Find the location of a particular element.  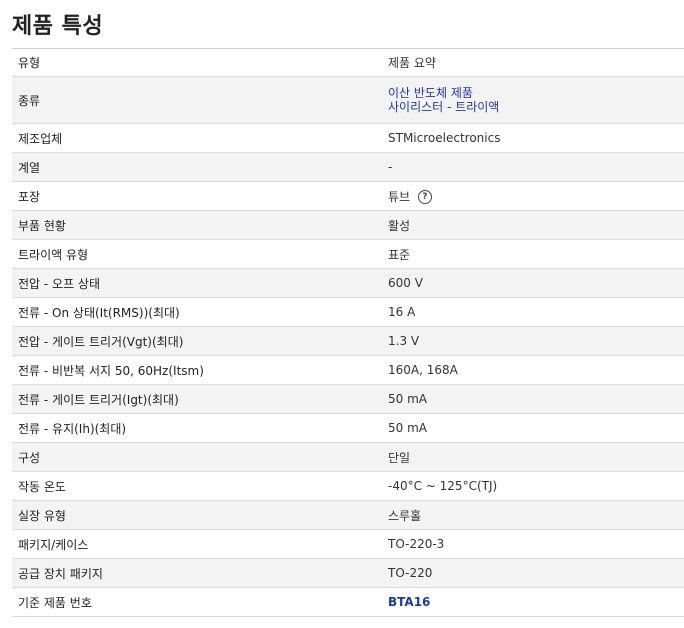

row-label: 전압 - 오프 상태 is located at coordinates (59, 283).